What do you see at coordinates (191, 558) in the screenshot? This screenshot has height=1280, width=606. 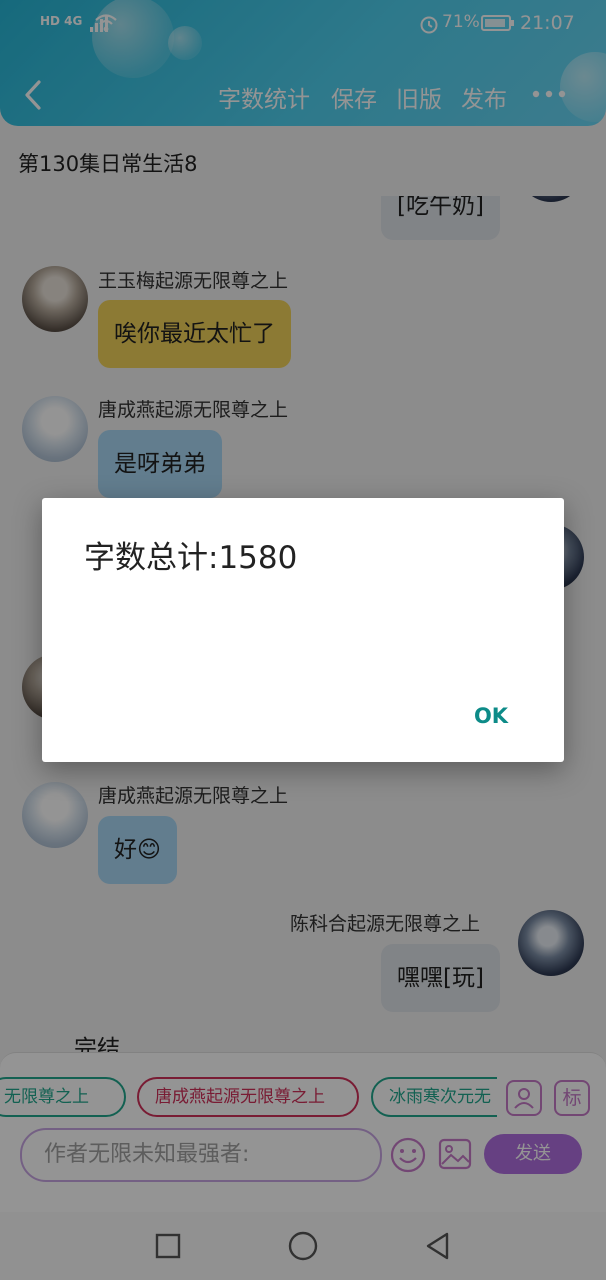 I see `dialog-message: 字数总计:1580` at bounding box center [191, 558].